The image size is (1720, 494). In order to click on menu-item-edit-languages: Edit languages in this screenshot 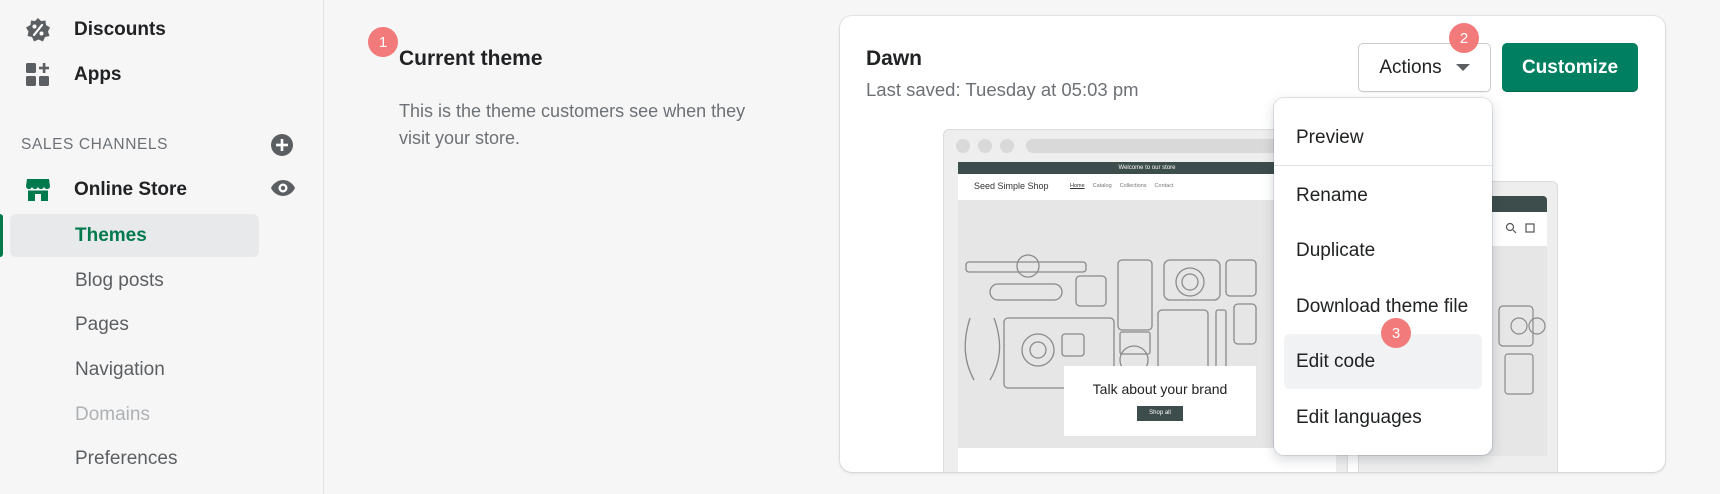, I will do `click(1383, 418)`.